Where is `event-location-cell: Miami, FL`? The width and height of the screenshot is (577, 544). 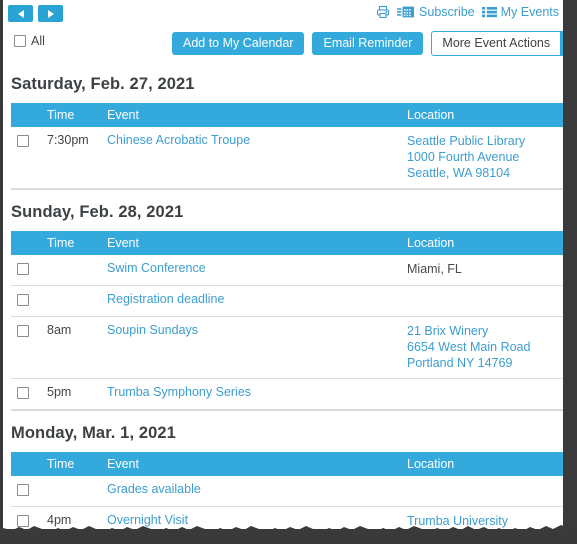 event-location-cell: Miami, FL is located at coordinates (485, 270).